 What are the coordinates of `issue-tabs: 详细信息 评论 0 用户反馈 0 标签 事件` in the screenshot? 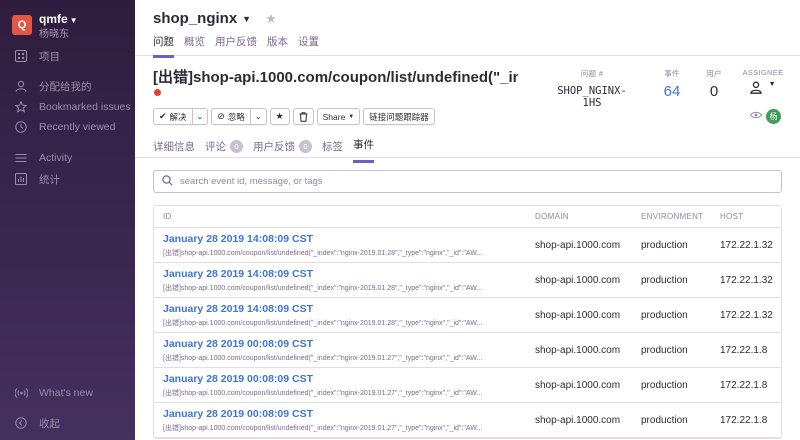 It's located at (268, 150).